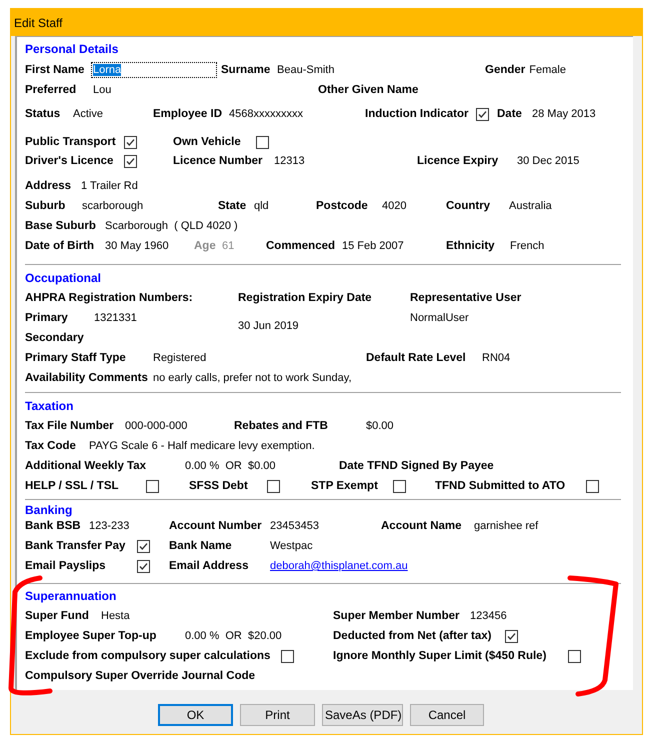 Image resolution: width=652 pixels, height=750 pixels. What do you see at coordinates (440, 656) in the screenshot?
I see `field-label: Ignore Monthly Super Limit ($450 Rule)` at bounding box center [440, 656].